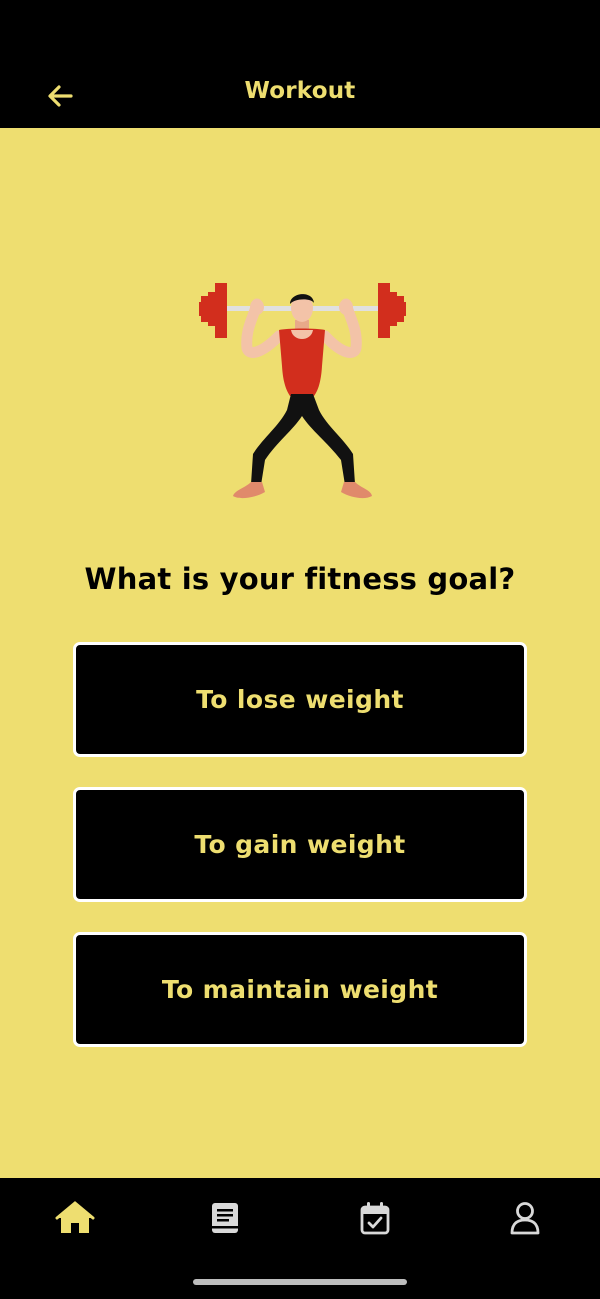  I want to click on option-label: To maintain weight, so click(300, 989).